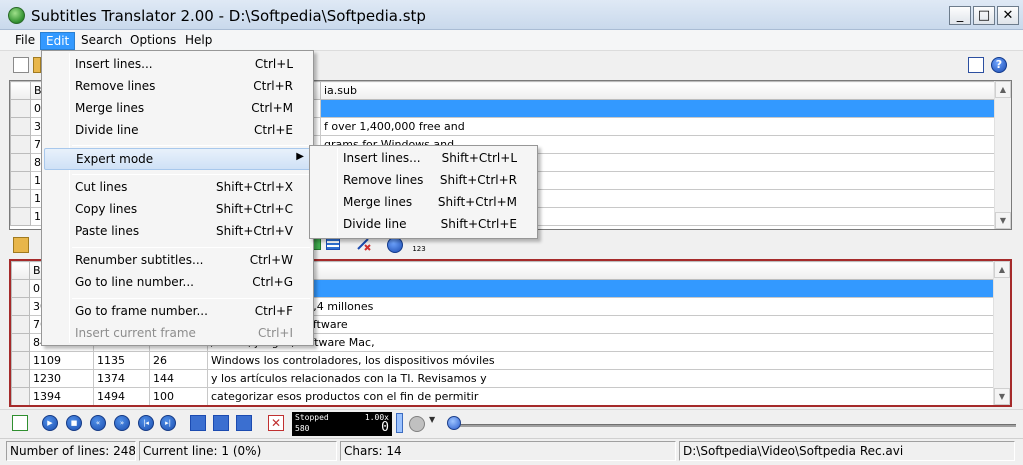 The height and width of the screenshot is (465, 1023). Describe the element at coordinates (177, 131) in the screenshot. I see `menu-item-divide-line: Divide line Ctrl+E` at that location.